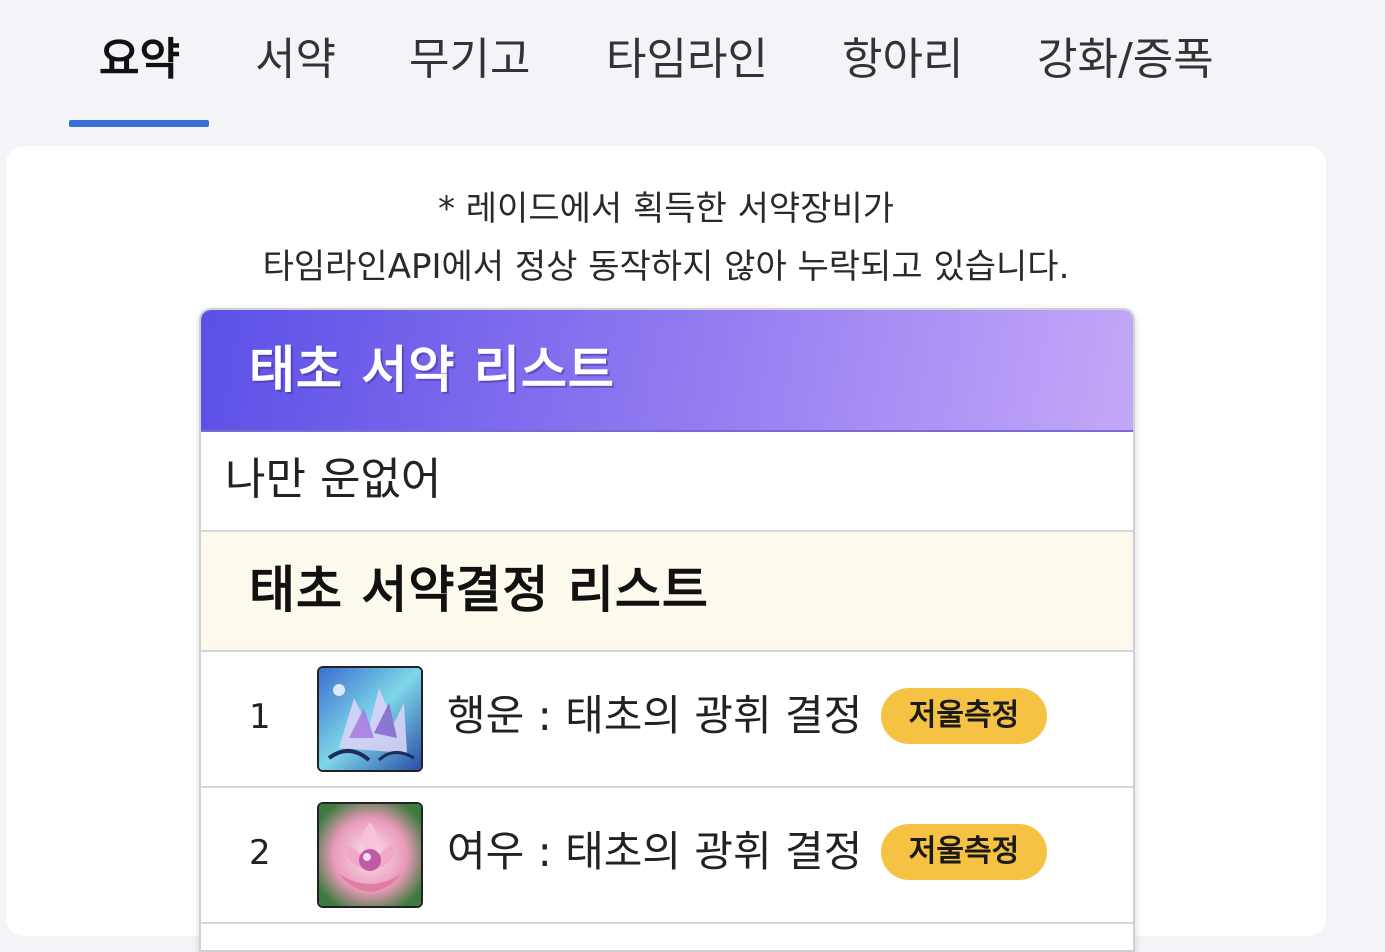 Image resolution: width=1385 pixels, height=952 pixels. I want to click on tab-enhance-amplify: 강화/증폭, so click(1125, 60).